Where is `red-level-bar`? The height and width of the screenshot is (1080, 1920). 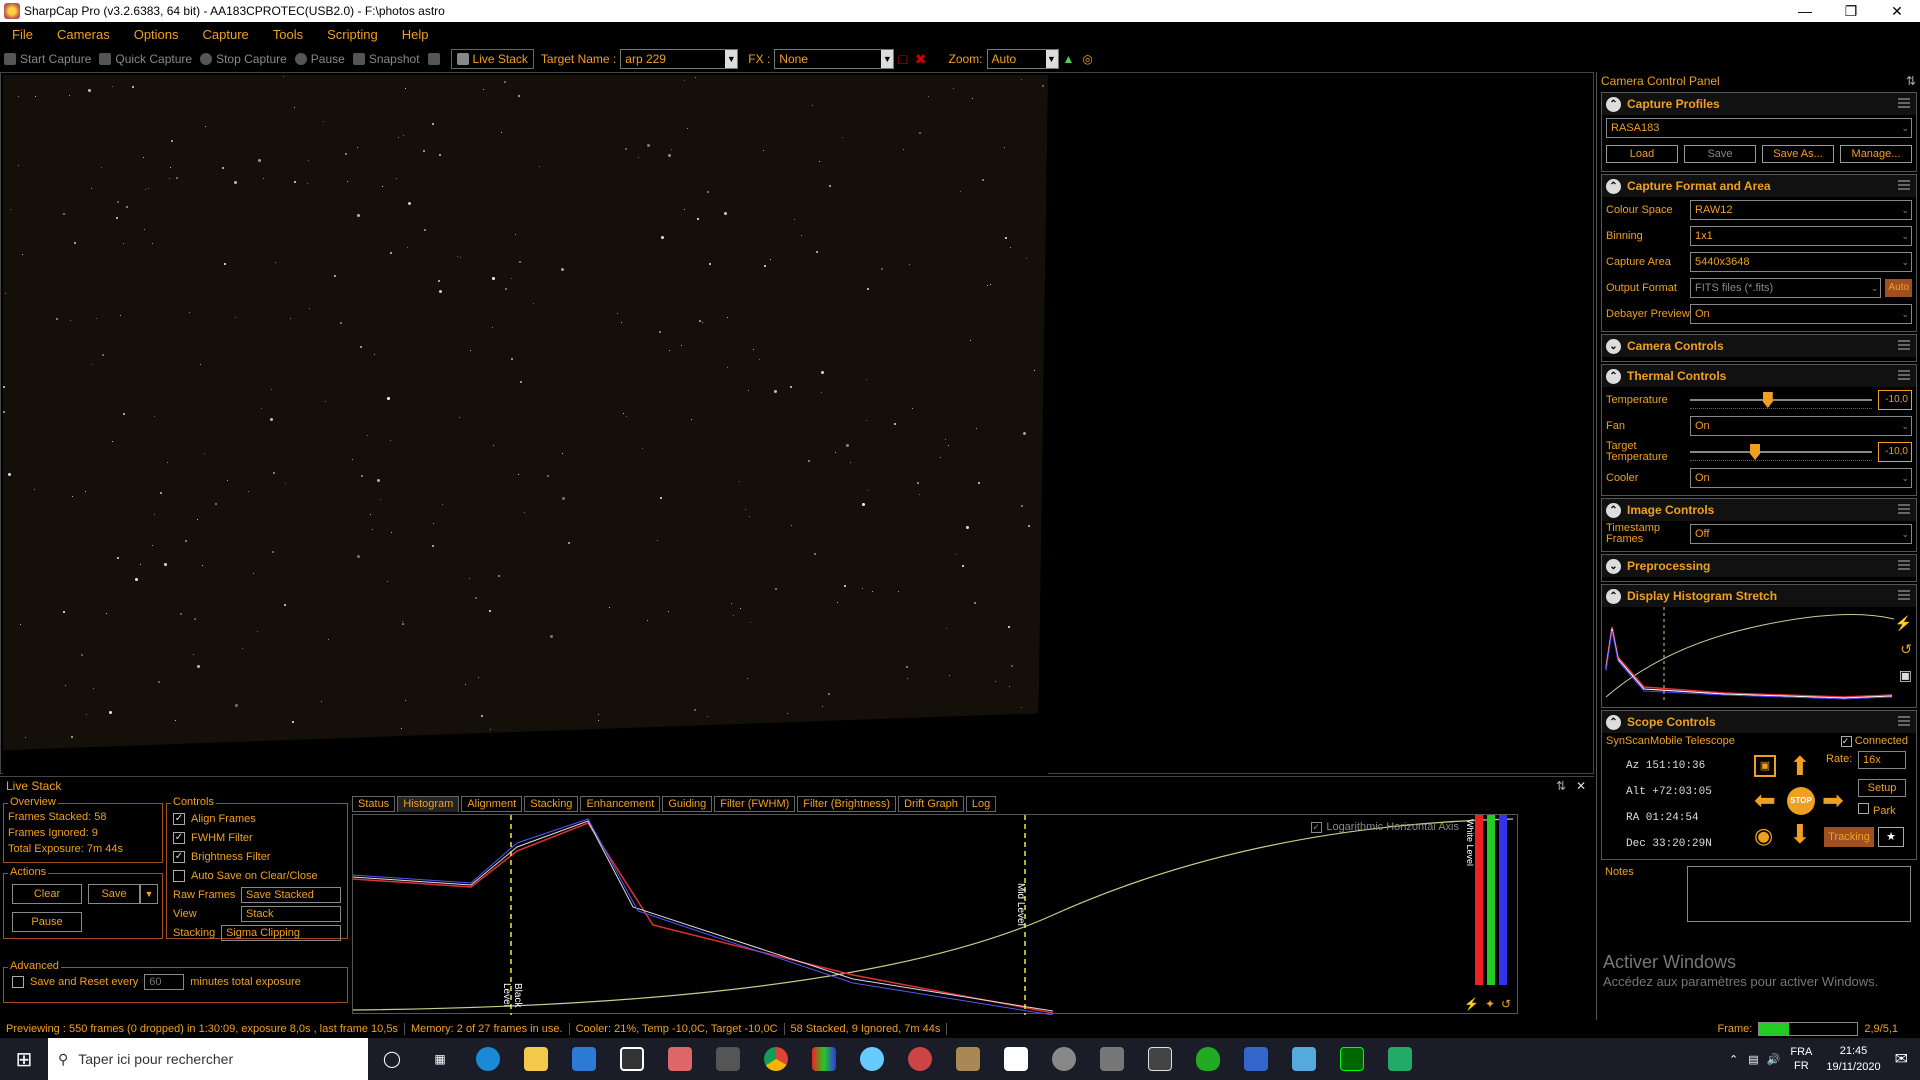 red-level-bar is located at coordinates (1479, 900).